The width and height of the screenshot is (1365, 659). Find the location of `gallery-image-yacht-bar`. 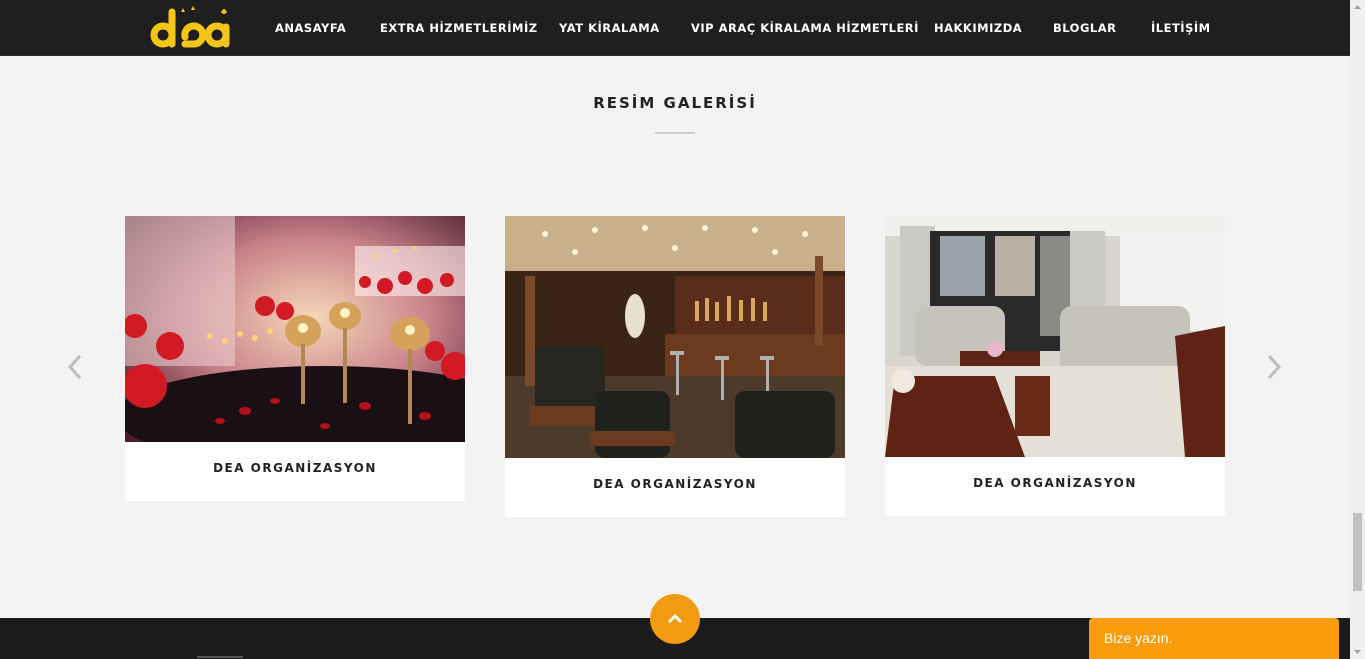

gallery-image-yacht-bar is located at coordinates (675, 337).